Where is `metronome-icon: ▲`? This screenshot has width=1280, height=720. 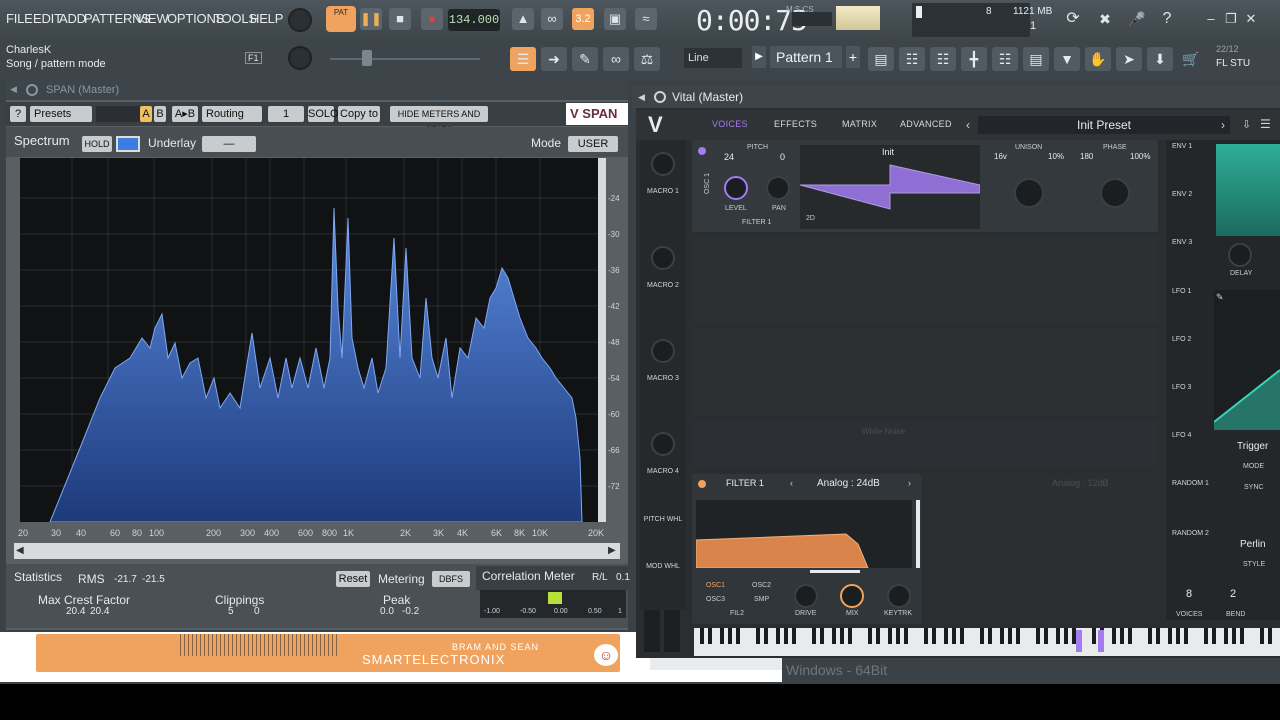
metronome-icon: ▲ is located at coordinates (523, 19).